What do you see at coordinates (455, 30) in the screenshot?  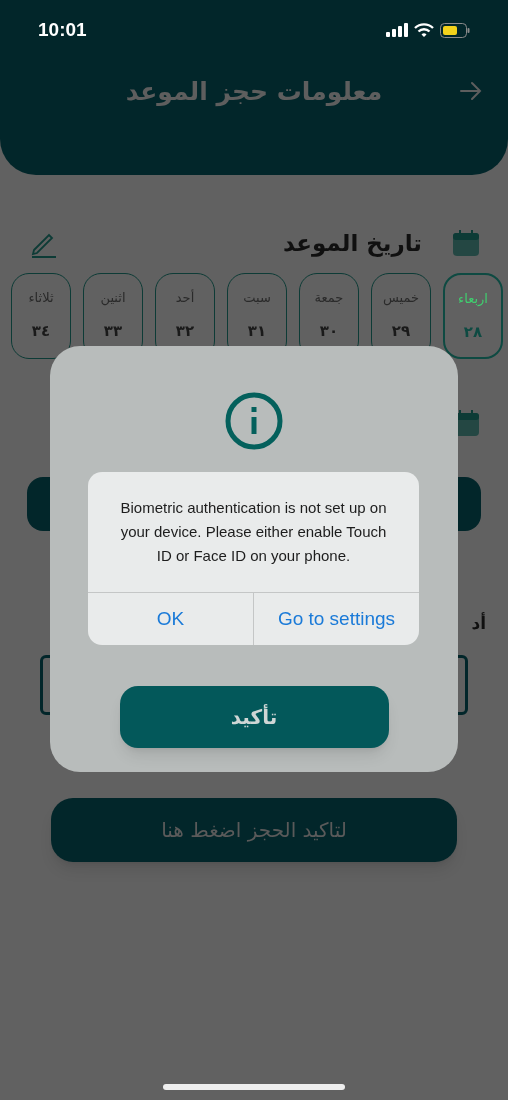 I see `battery-icon` at bounding box center [455, 30].